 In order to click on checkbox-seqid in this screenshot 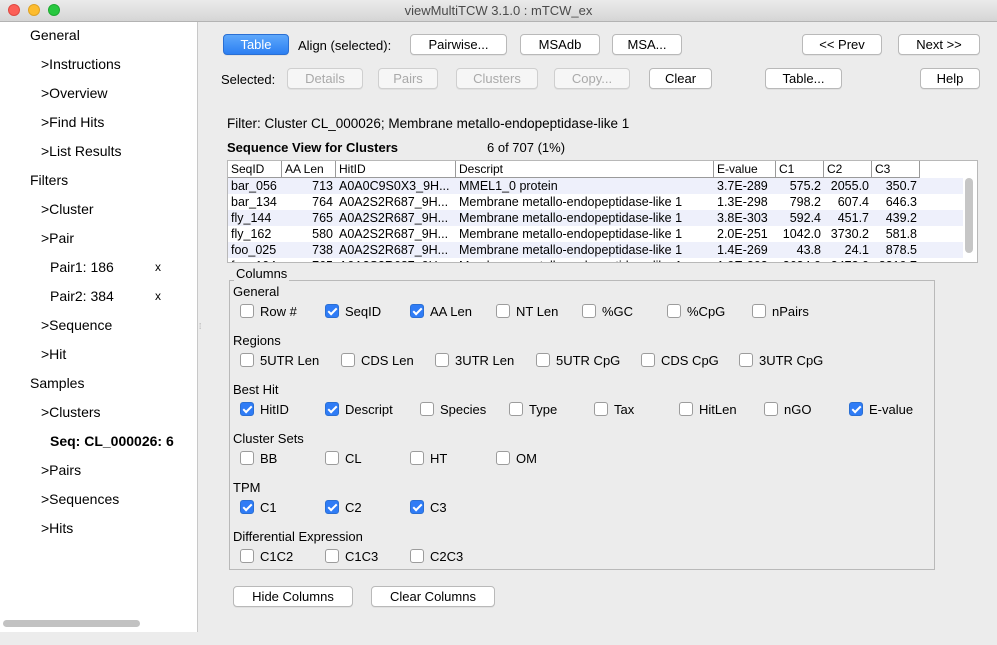, I will do `click(332, 311)`.